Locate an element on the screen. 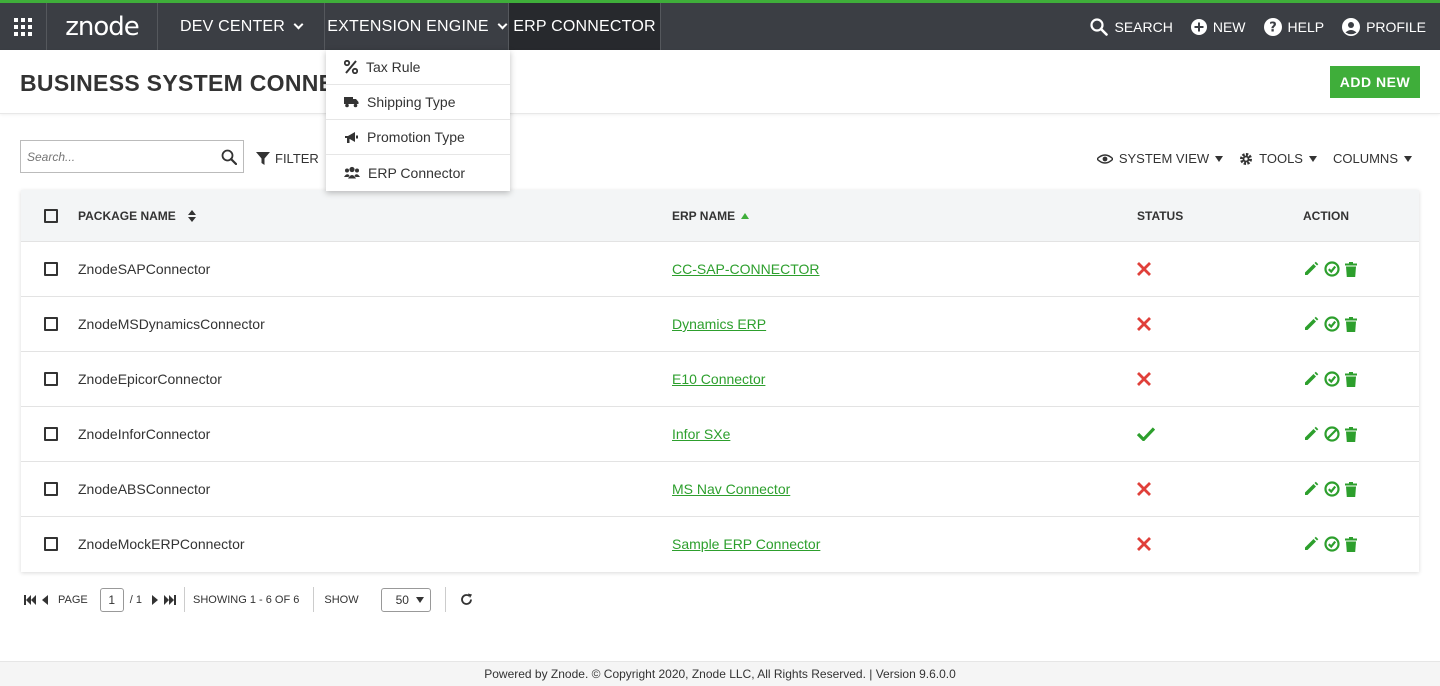 This screenshot has width=1440, height=686. gear-icon is located at coordinates (1246, 158).